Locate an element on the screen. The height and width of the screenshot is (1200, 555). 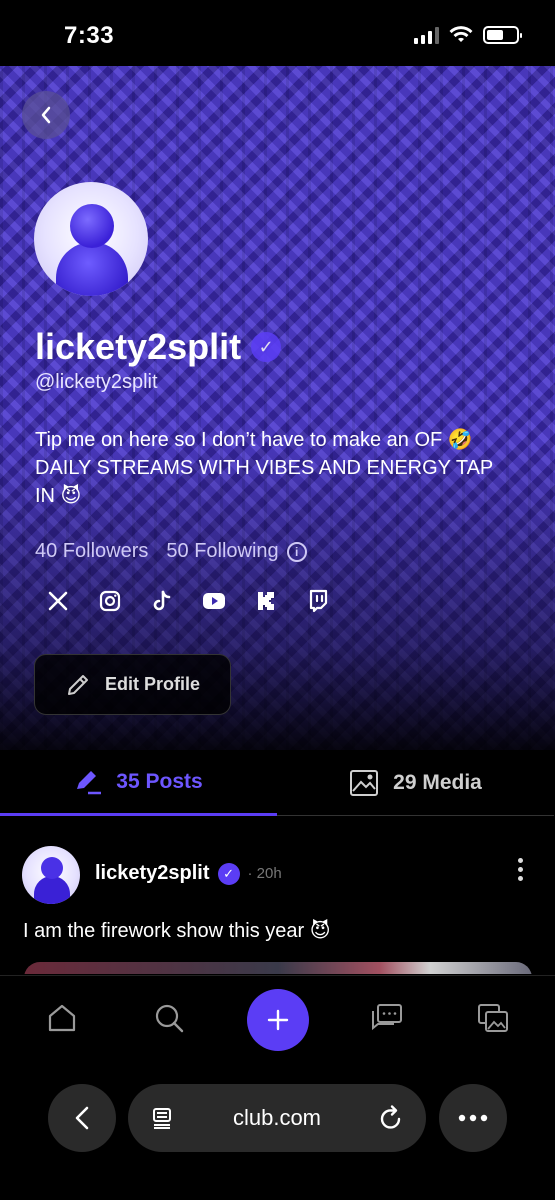
tab-media: 29 Media is located at coordinates (415, 783).